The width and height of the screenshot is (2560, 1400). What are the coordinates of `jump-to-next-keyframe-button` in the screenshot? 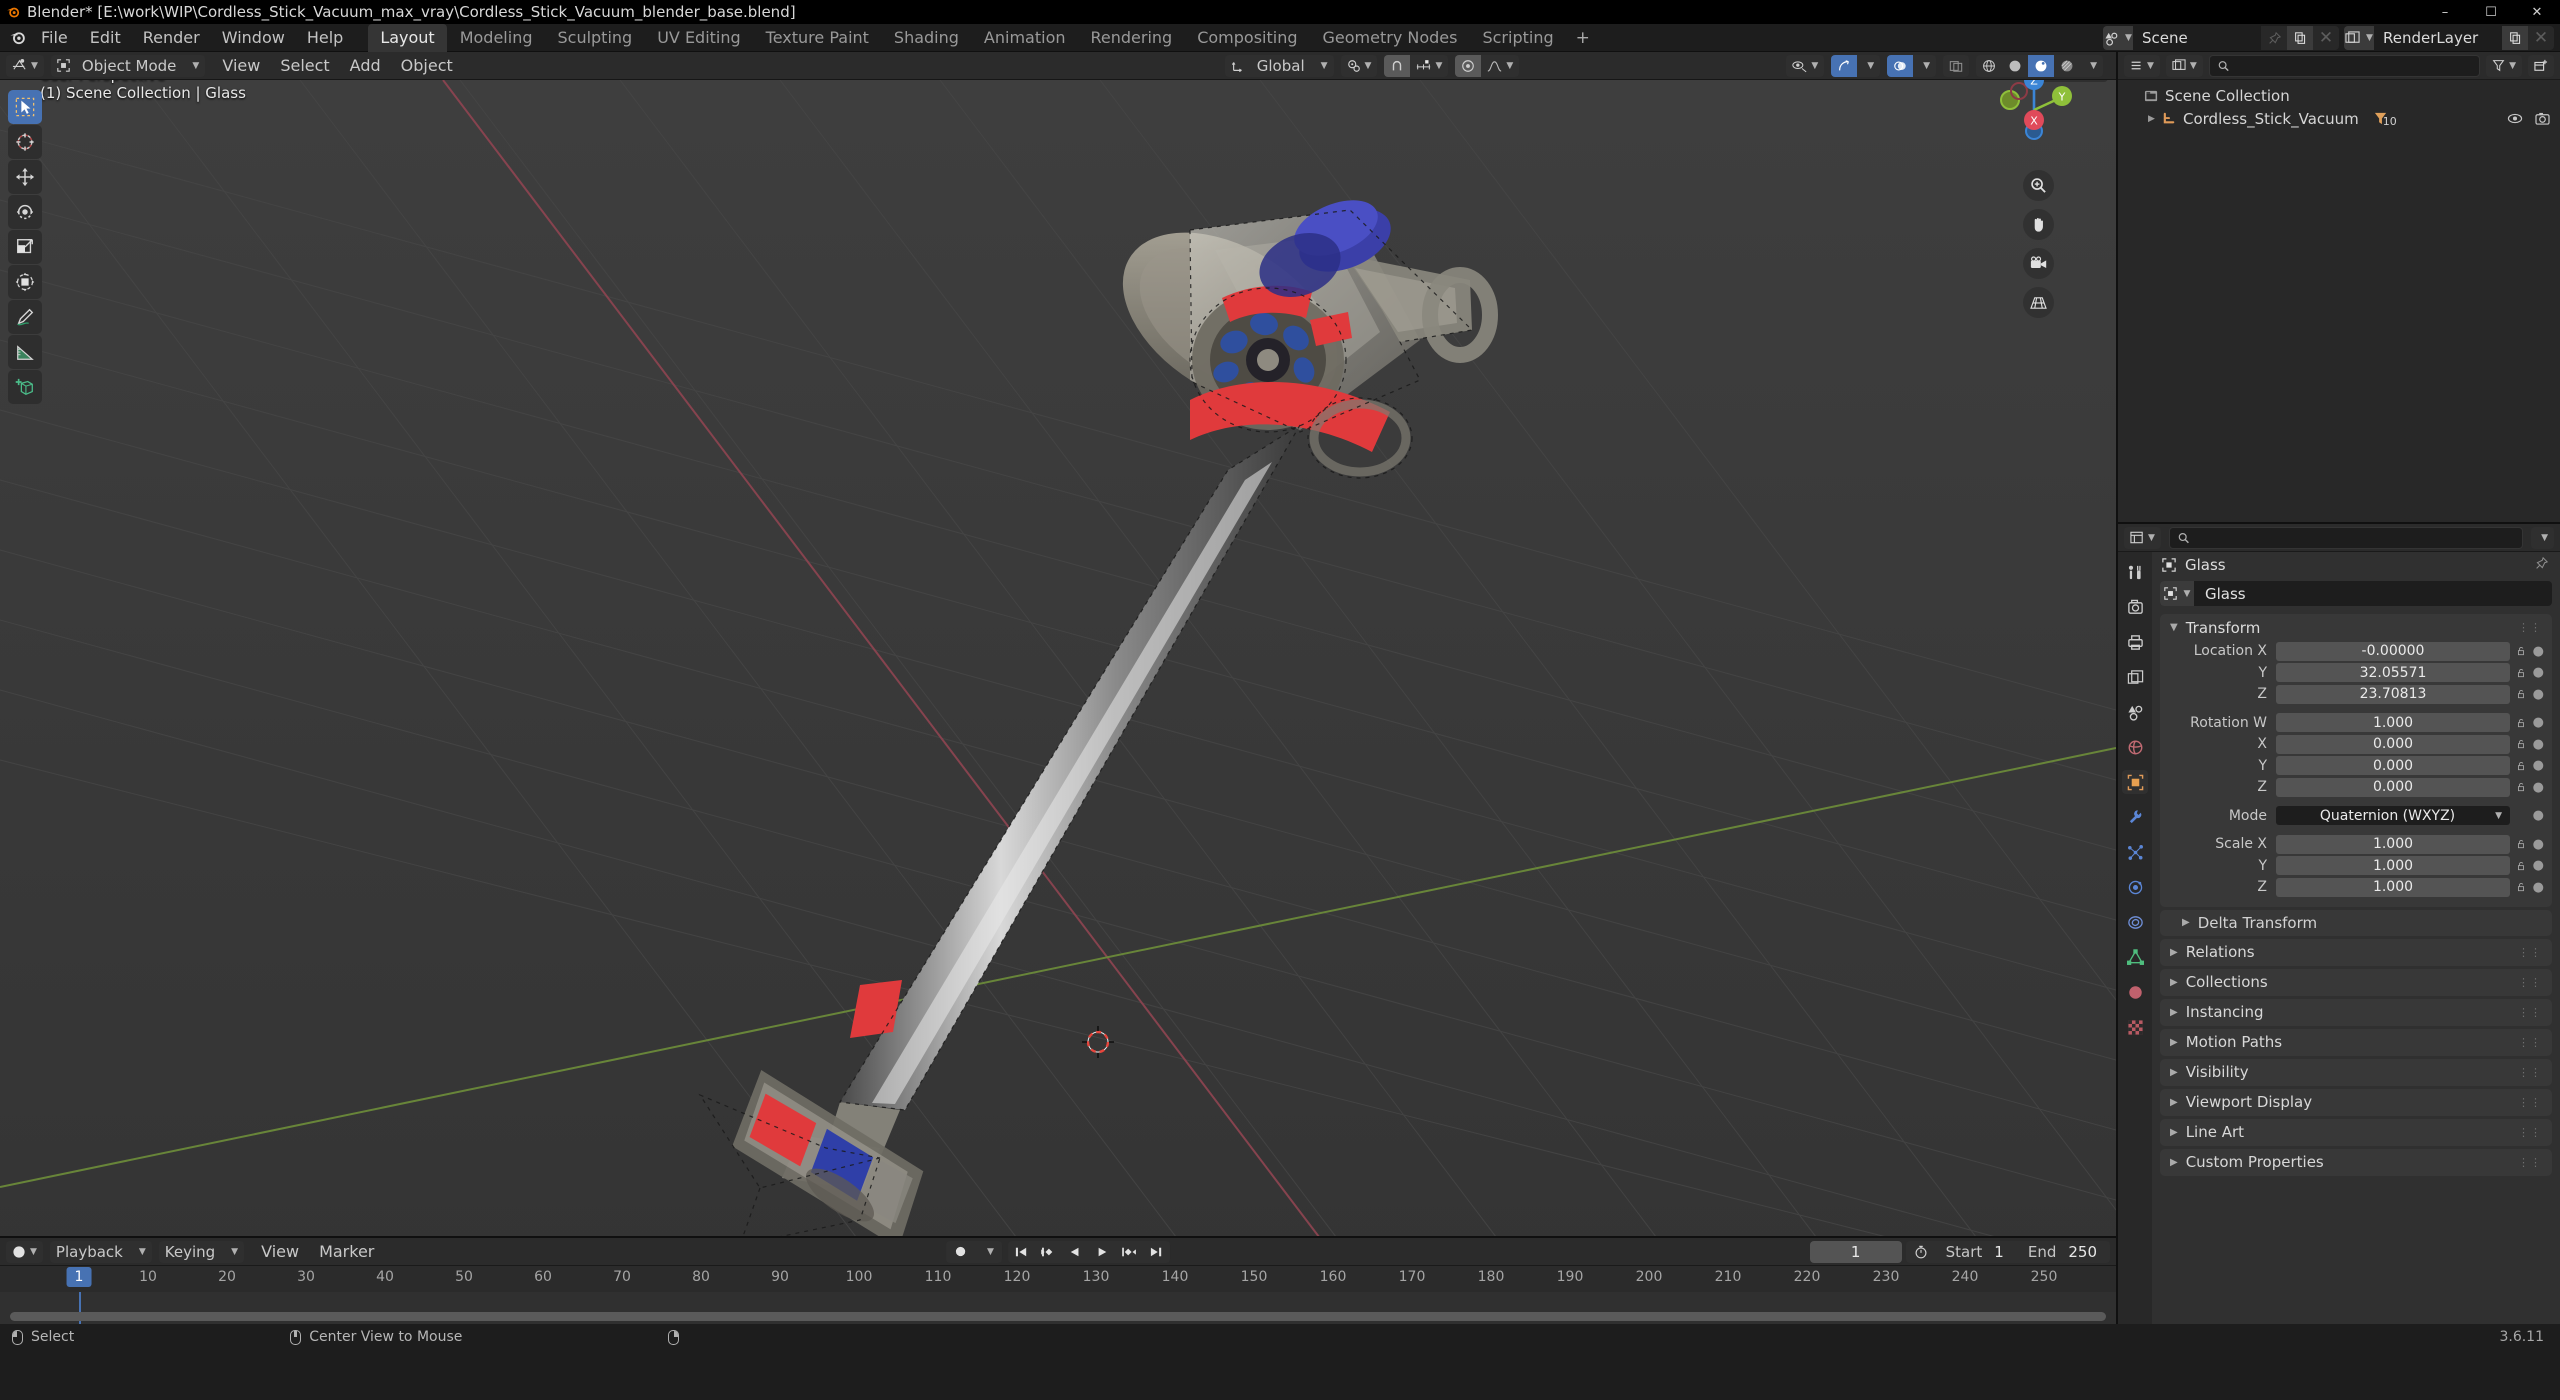 It's located at (1129, 1252).